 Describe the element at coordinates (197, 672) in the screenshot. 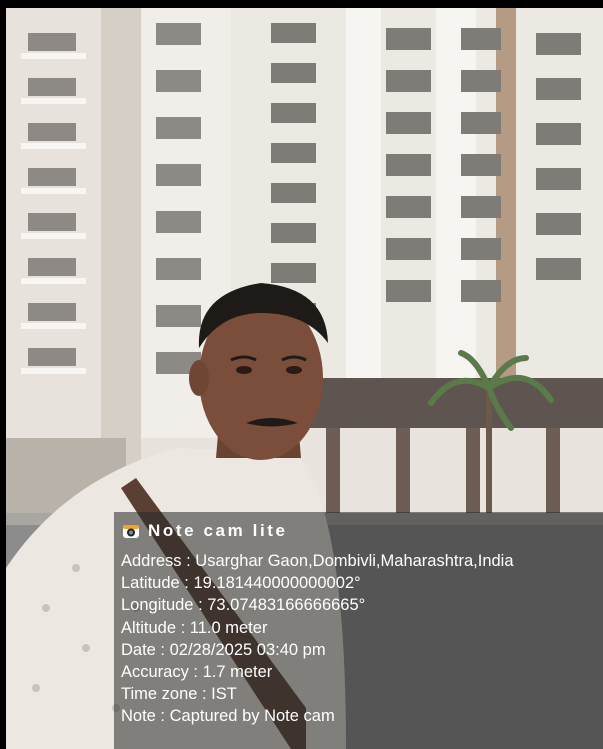

I see `stamp-accuracy: Accuracy : 1.7 meter` at that location.